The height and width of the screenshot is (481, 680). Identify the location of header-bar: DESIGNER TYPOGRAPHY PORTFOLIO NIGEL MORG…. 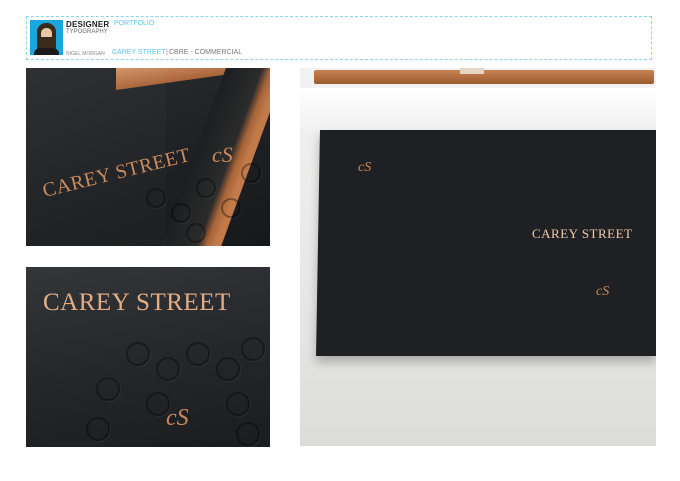
(339, 38).